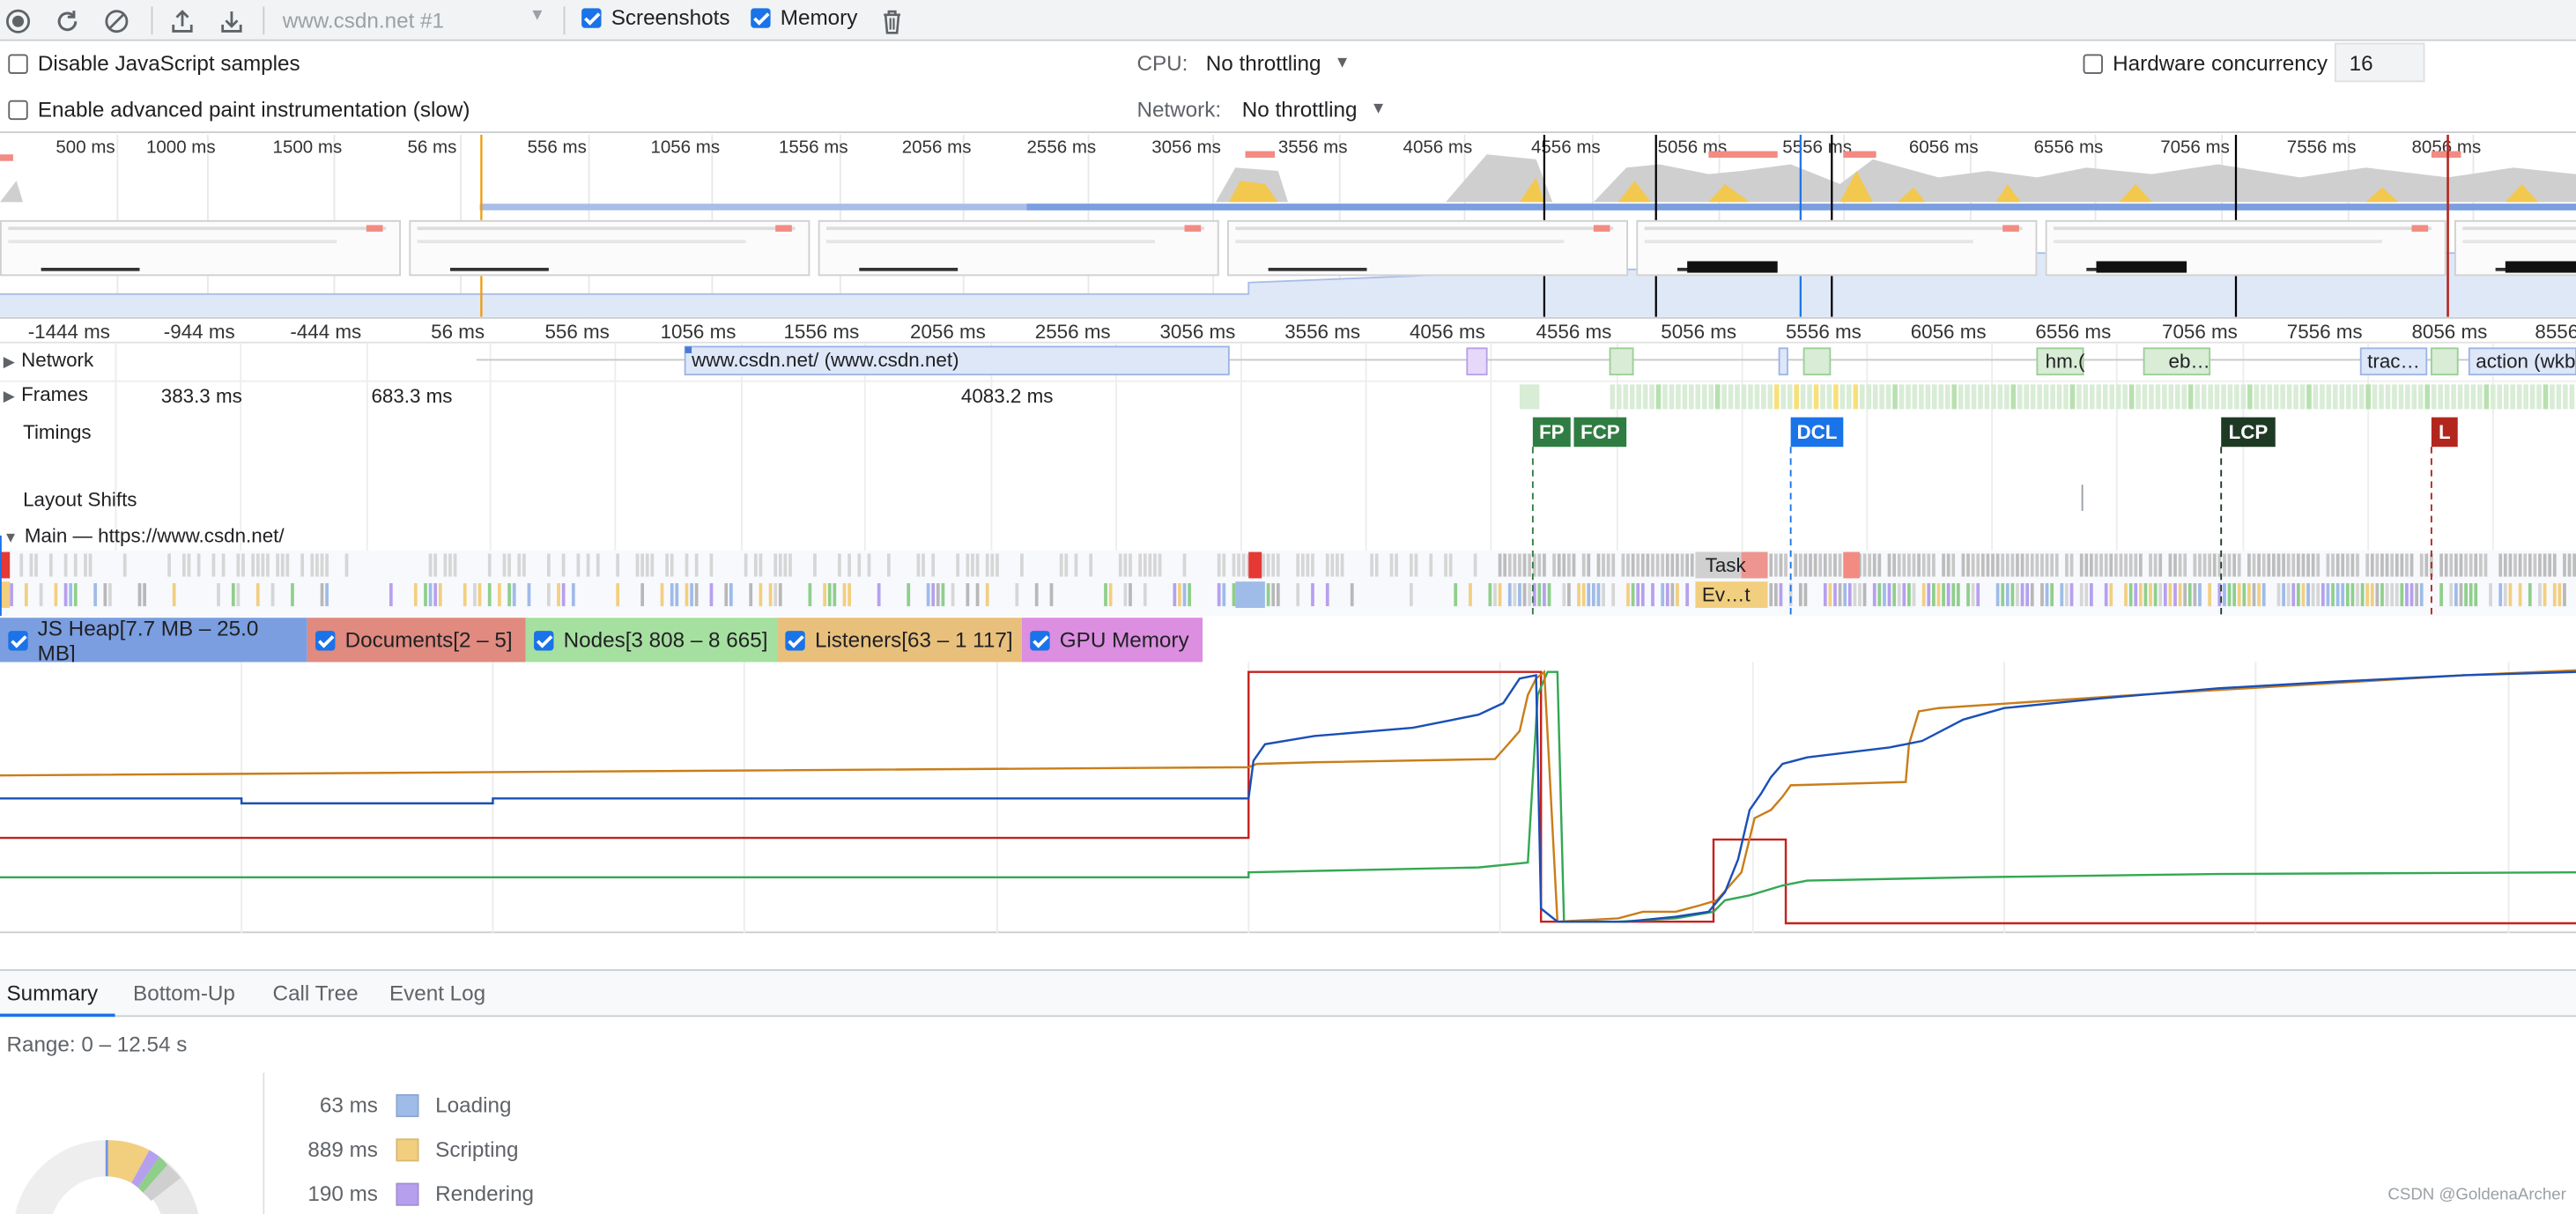 This screenshot has width=2576, height=1214. I want to click on ruler-tick-label: 7056 ms, so click(2200, 332).